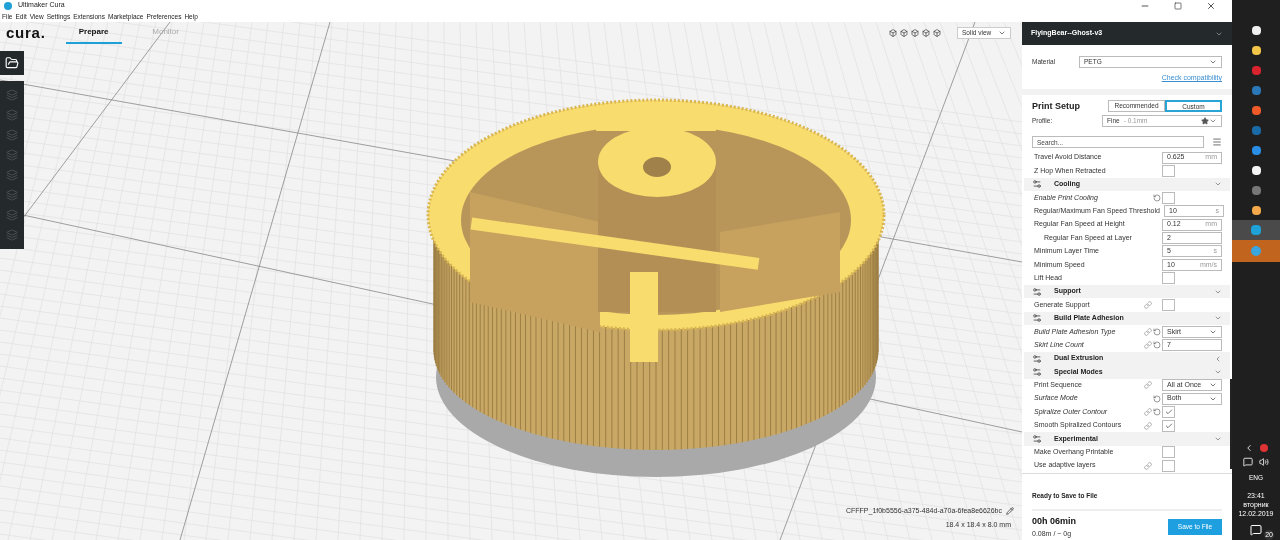  Describe the element at coordinates (1178, 5) in the screenshot. I see `maximize-button` at that location.